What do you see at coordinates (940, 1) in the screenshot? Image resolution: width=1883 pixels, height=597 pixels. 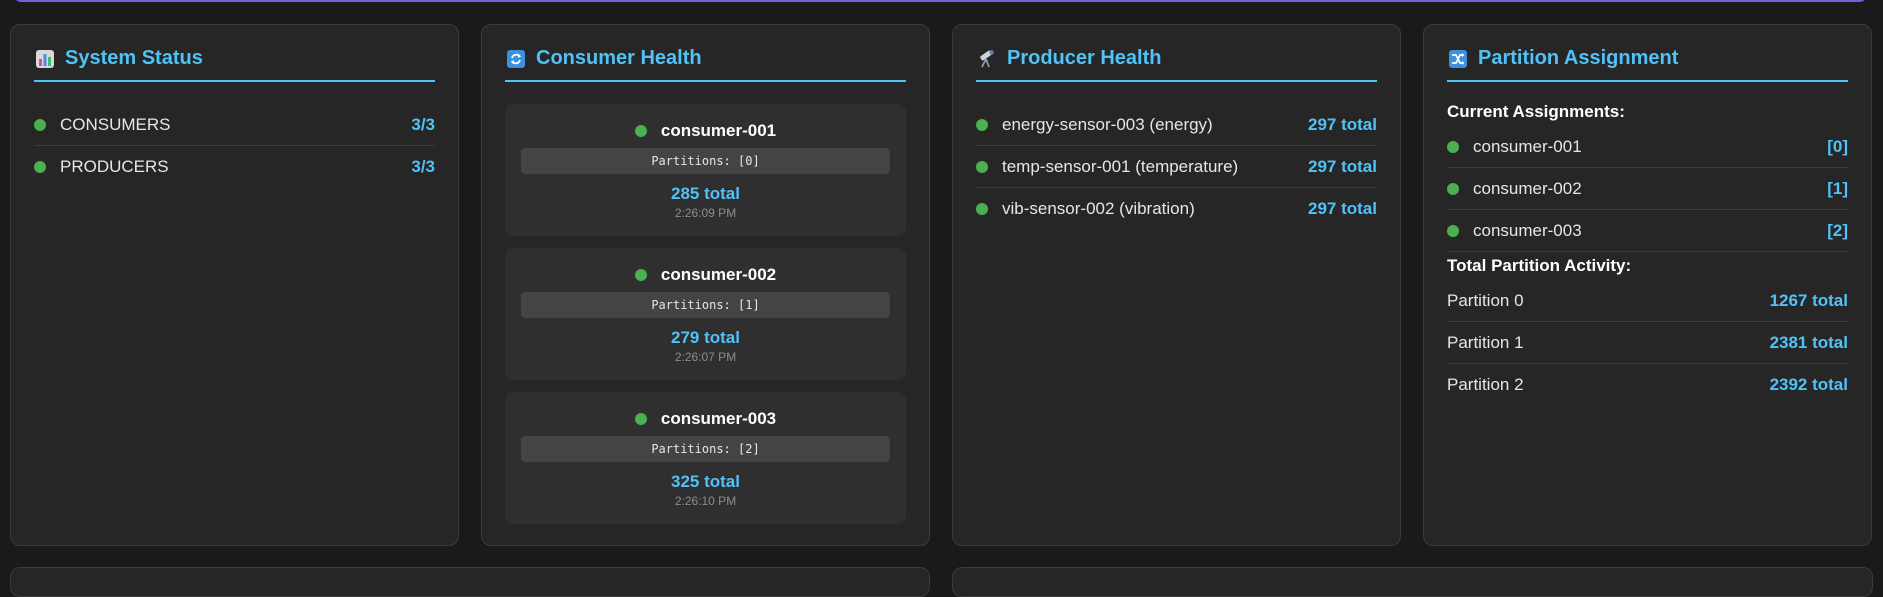 I see `top-header-bar` at bounding box center [940, 1].